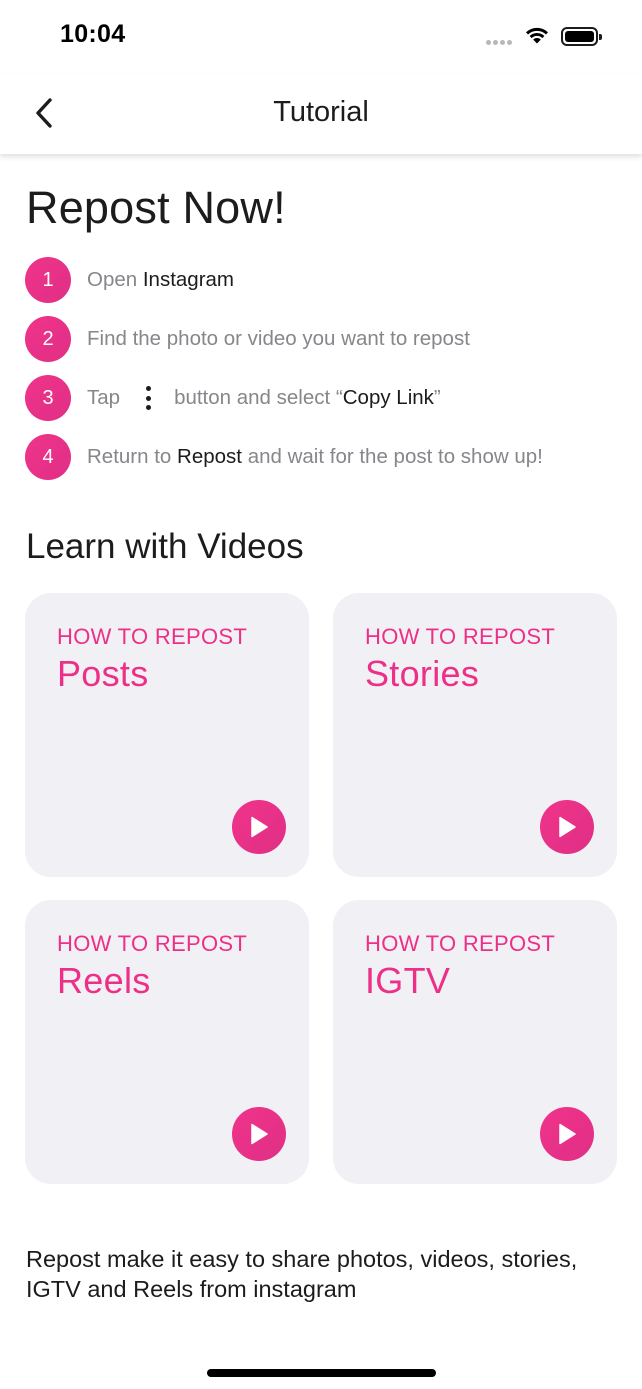 The height and width of the screenshot is (1389, 642). I want to click on step-text-suffix: and wait for the post to show up!, so click(392, 456).